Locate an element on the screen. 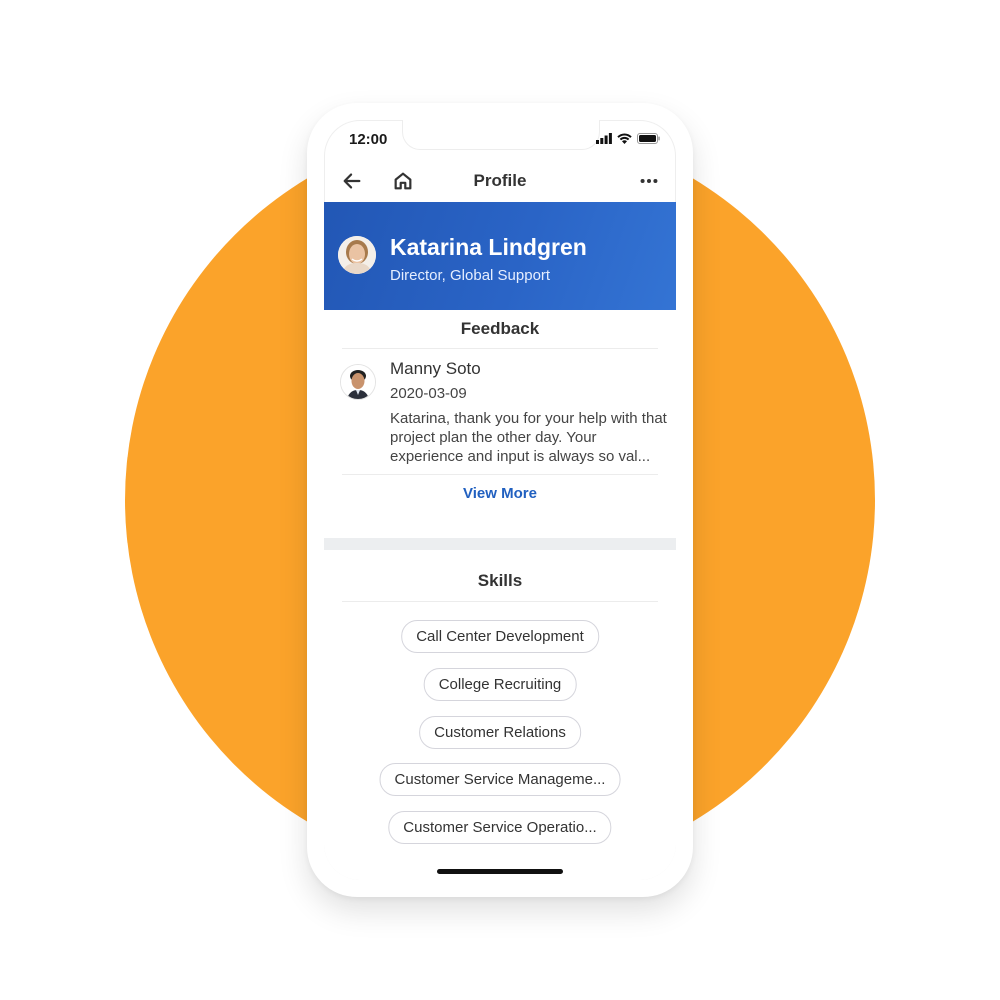 The width and height of the screenshot is (1000, 1000). more-horizontal-icon is located at coordinates (649, 181).